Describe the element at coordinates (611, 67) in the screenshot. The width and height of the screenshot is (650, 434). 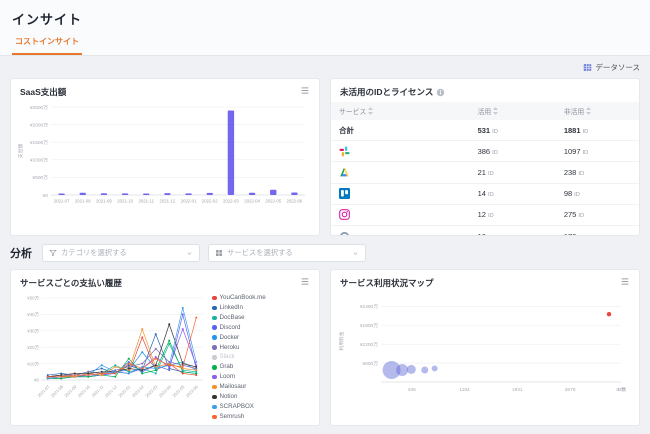
I see `datasource-link: データソース` at that location.